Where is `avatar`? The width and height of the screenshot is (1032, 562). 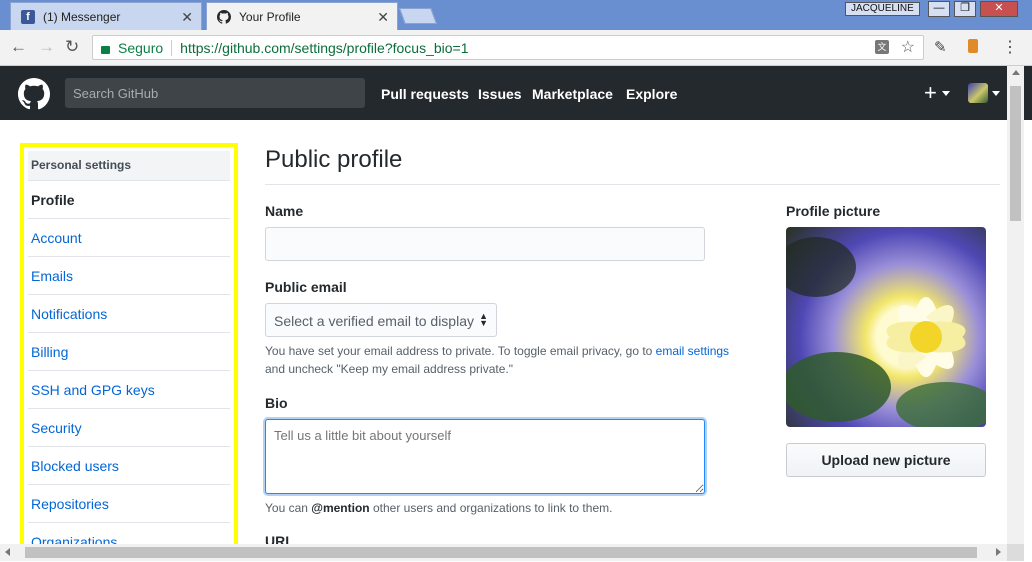
avatar is located at coordinates (978, 93).